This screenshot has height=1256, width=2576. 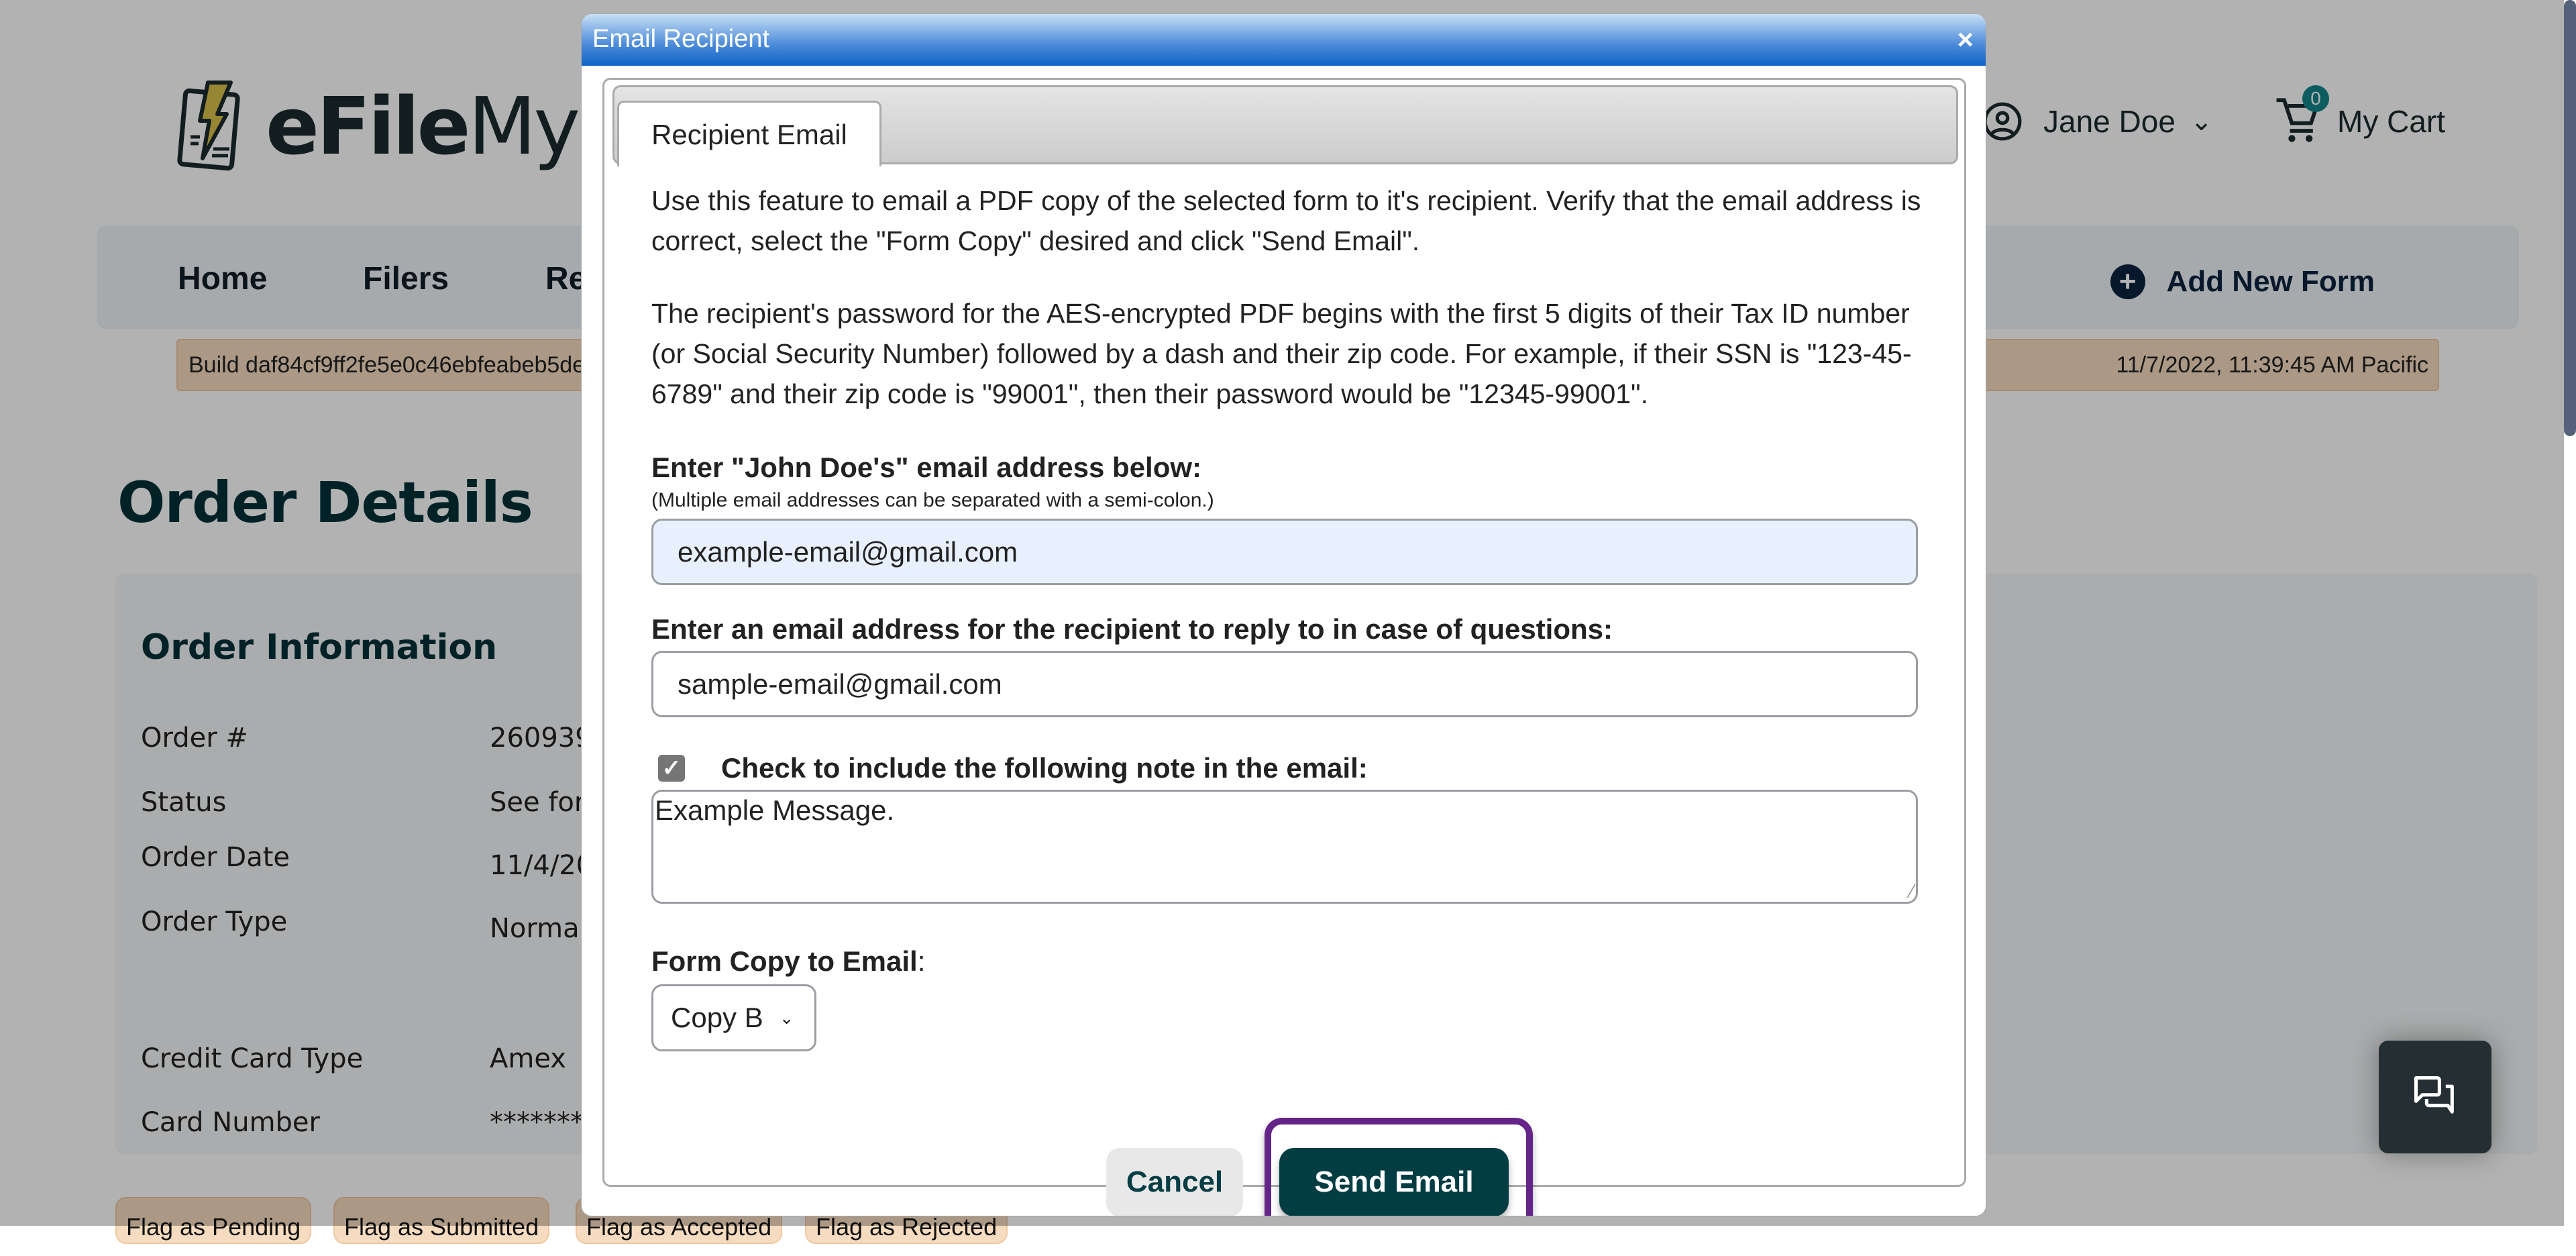 What do you see at coordinates (1174, 1182) in the screenshot?
I see `cancel-button: Cancel` at bounding box center [1174, 1182].